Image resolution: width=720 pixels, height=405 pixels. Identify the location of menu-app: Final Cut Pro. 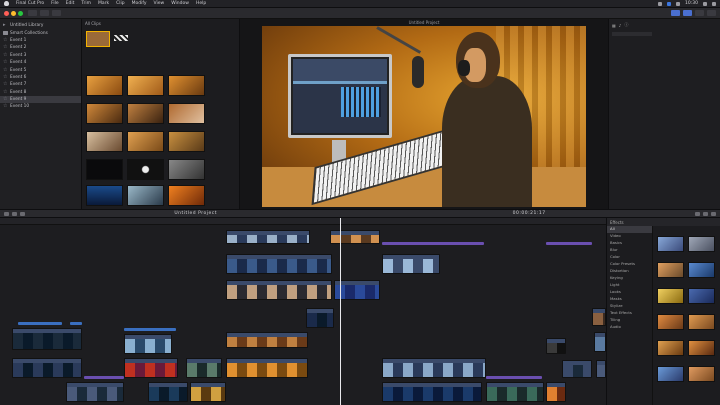
(30, 3).